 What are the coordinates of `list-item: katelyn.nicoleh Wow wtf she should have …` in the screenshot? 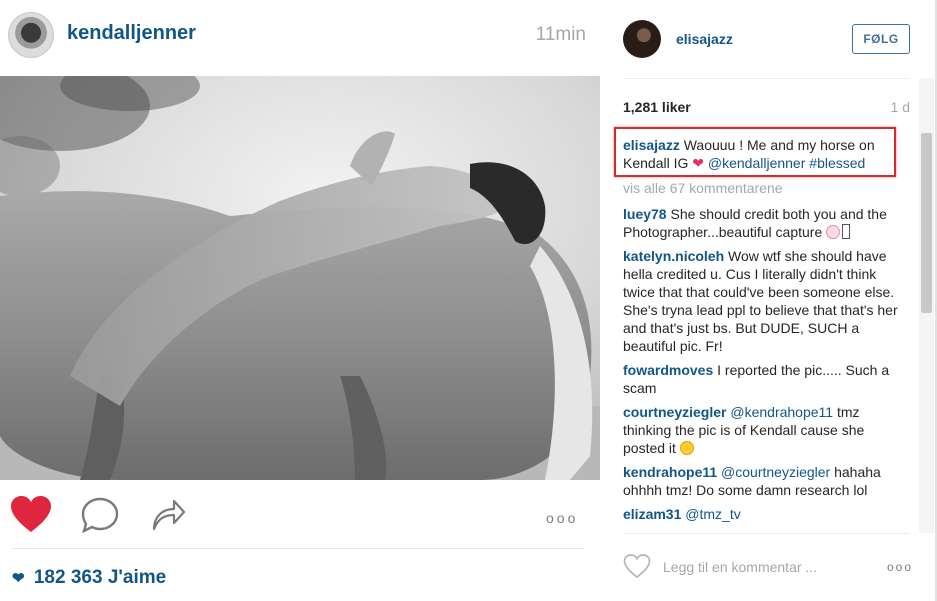 It's located at (766, 301).